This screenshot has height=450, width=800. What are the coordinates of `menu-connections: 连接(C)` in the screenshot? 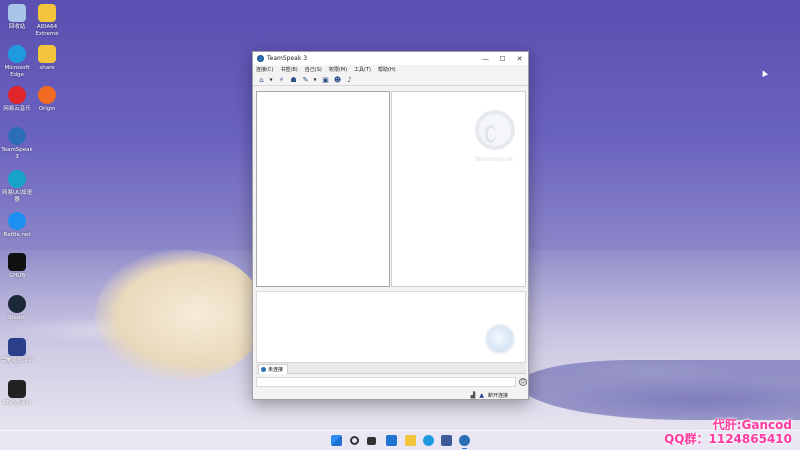 It's located at (264, 69).